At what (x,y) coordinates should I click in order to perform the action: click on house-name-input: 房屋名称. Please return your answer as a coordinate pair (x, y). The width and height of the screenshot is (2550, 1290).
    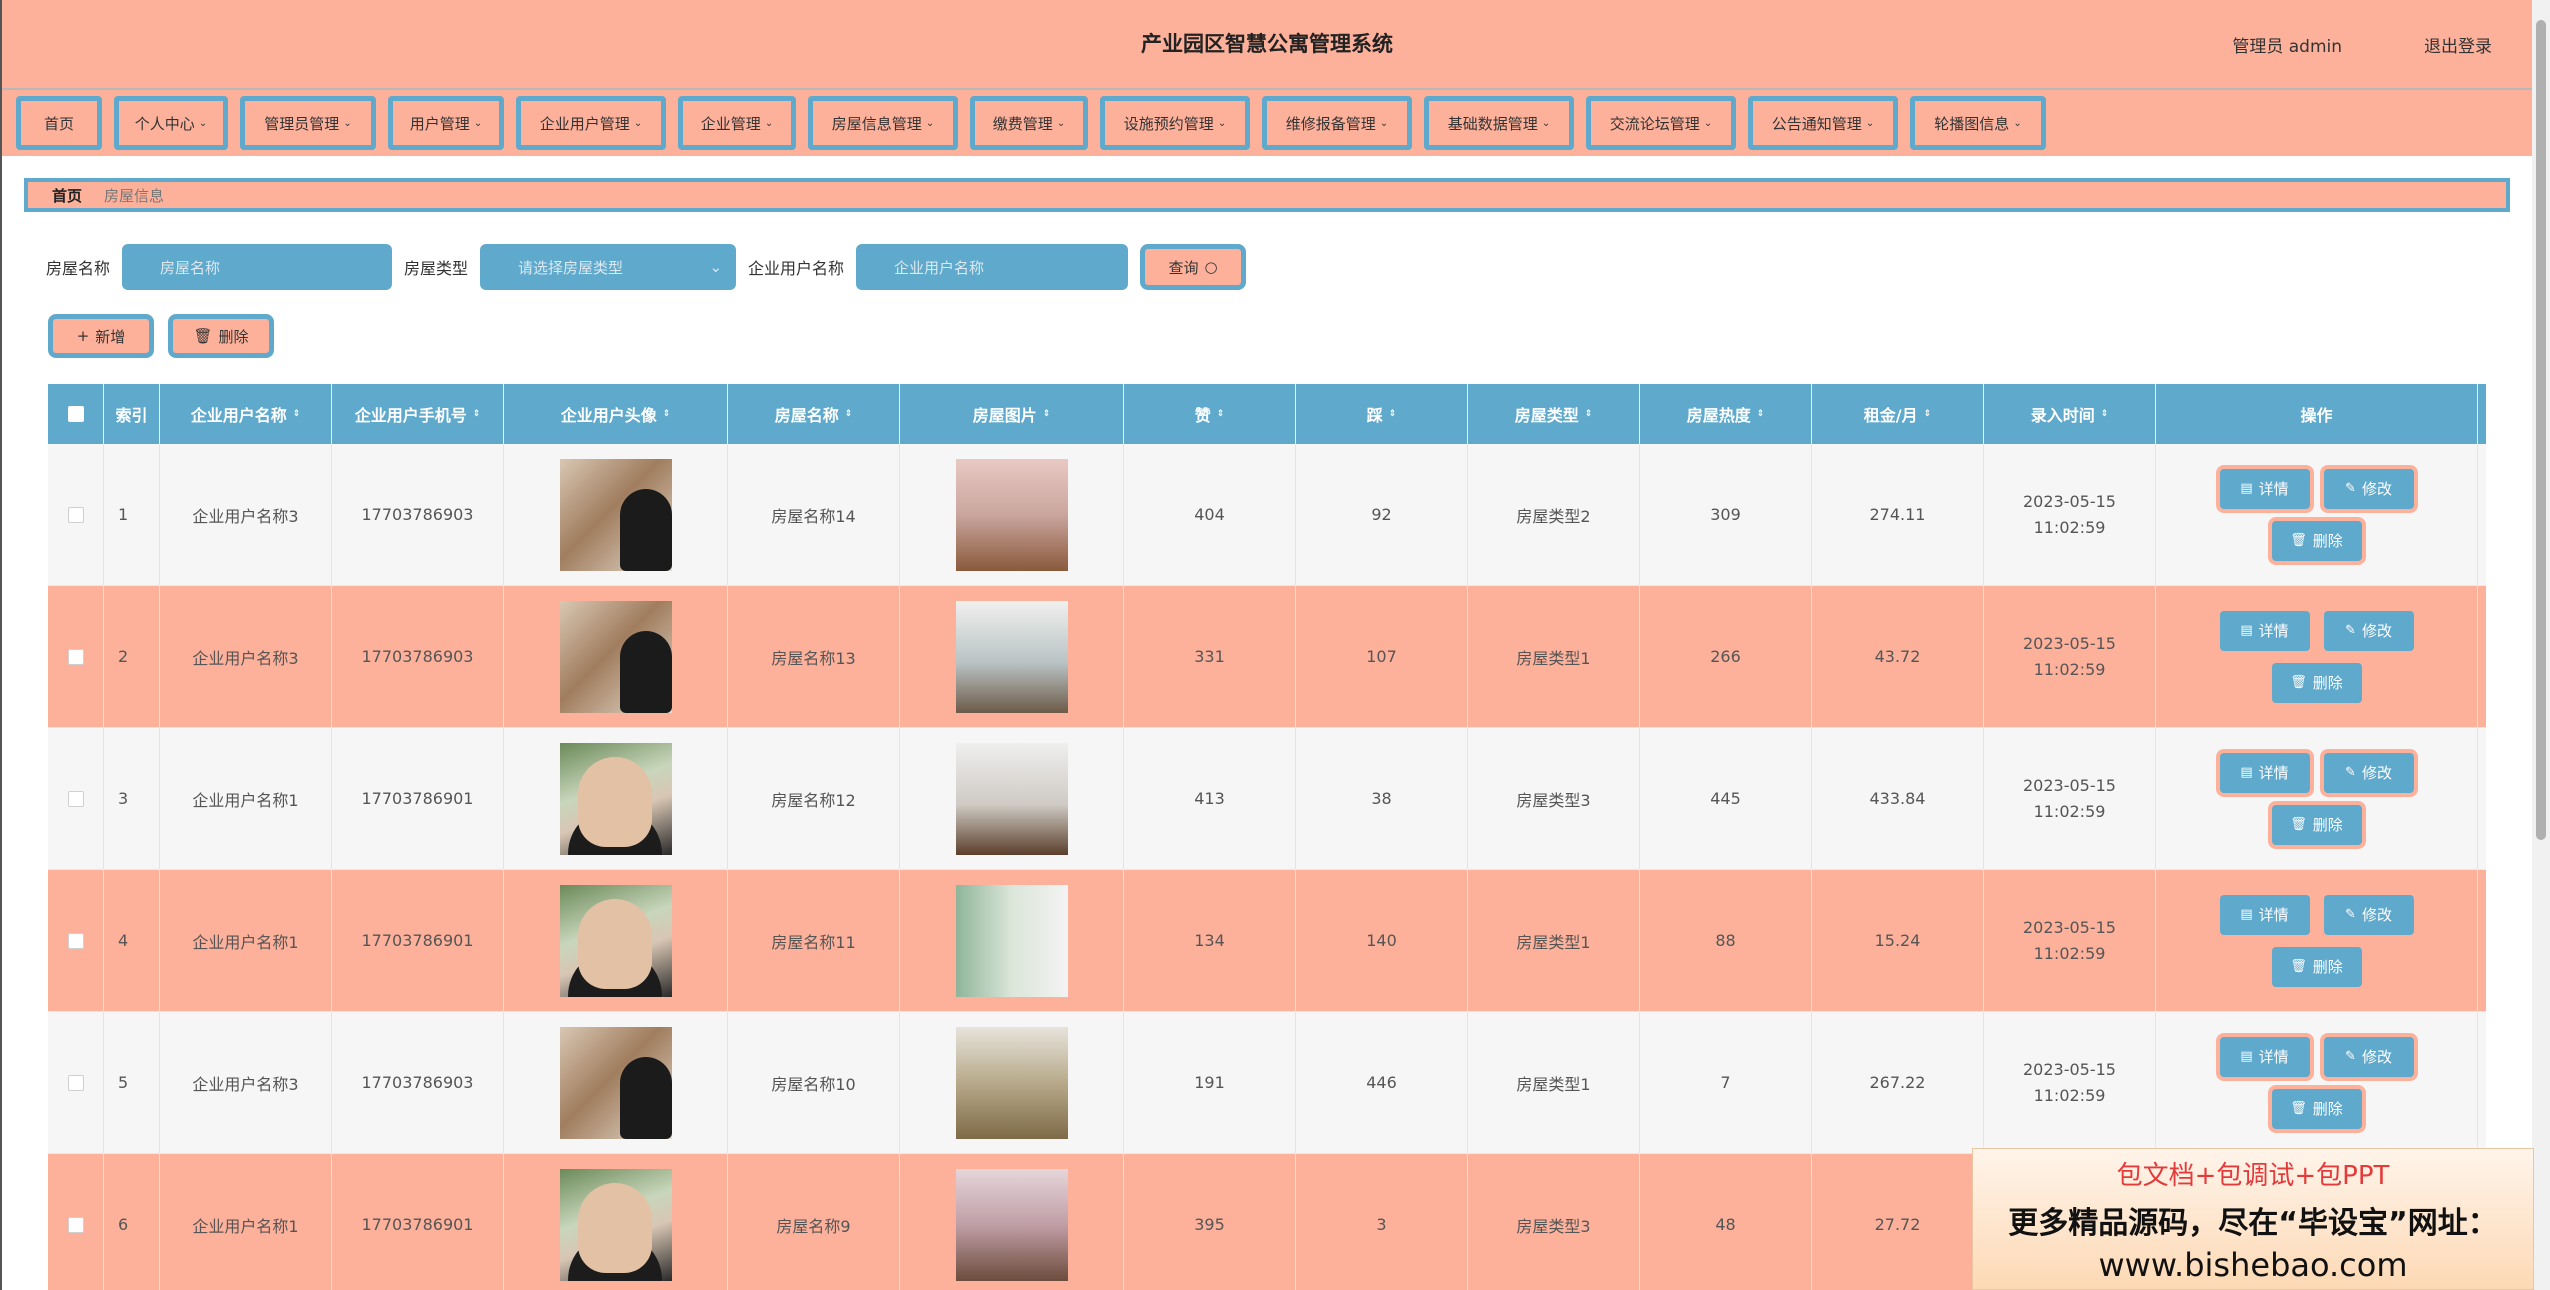
    Looking at the image, I should click on (257, 267).